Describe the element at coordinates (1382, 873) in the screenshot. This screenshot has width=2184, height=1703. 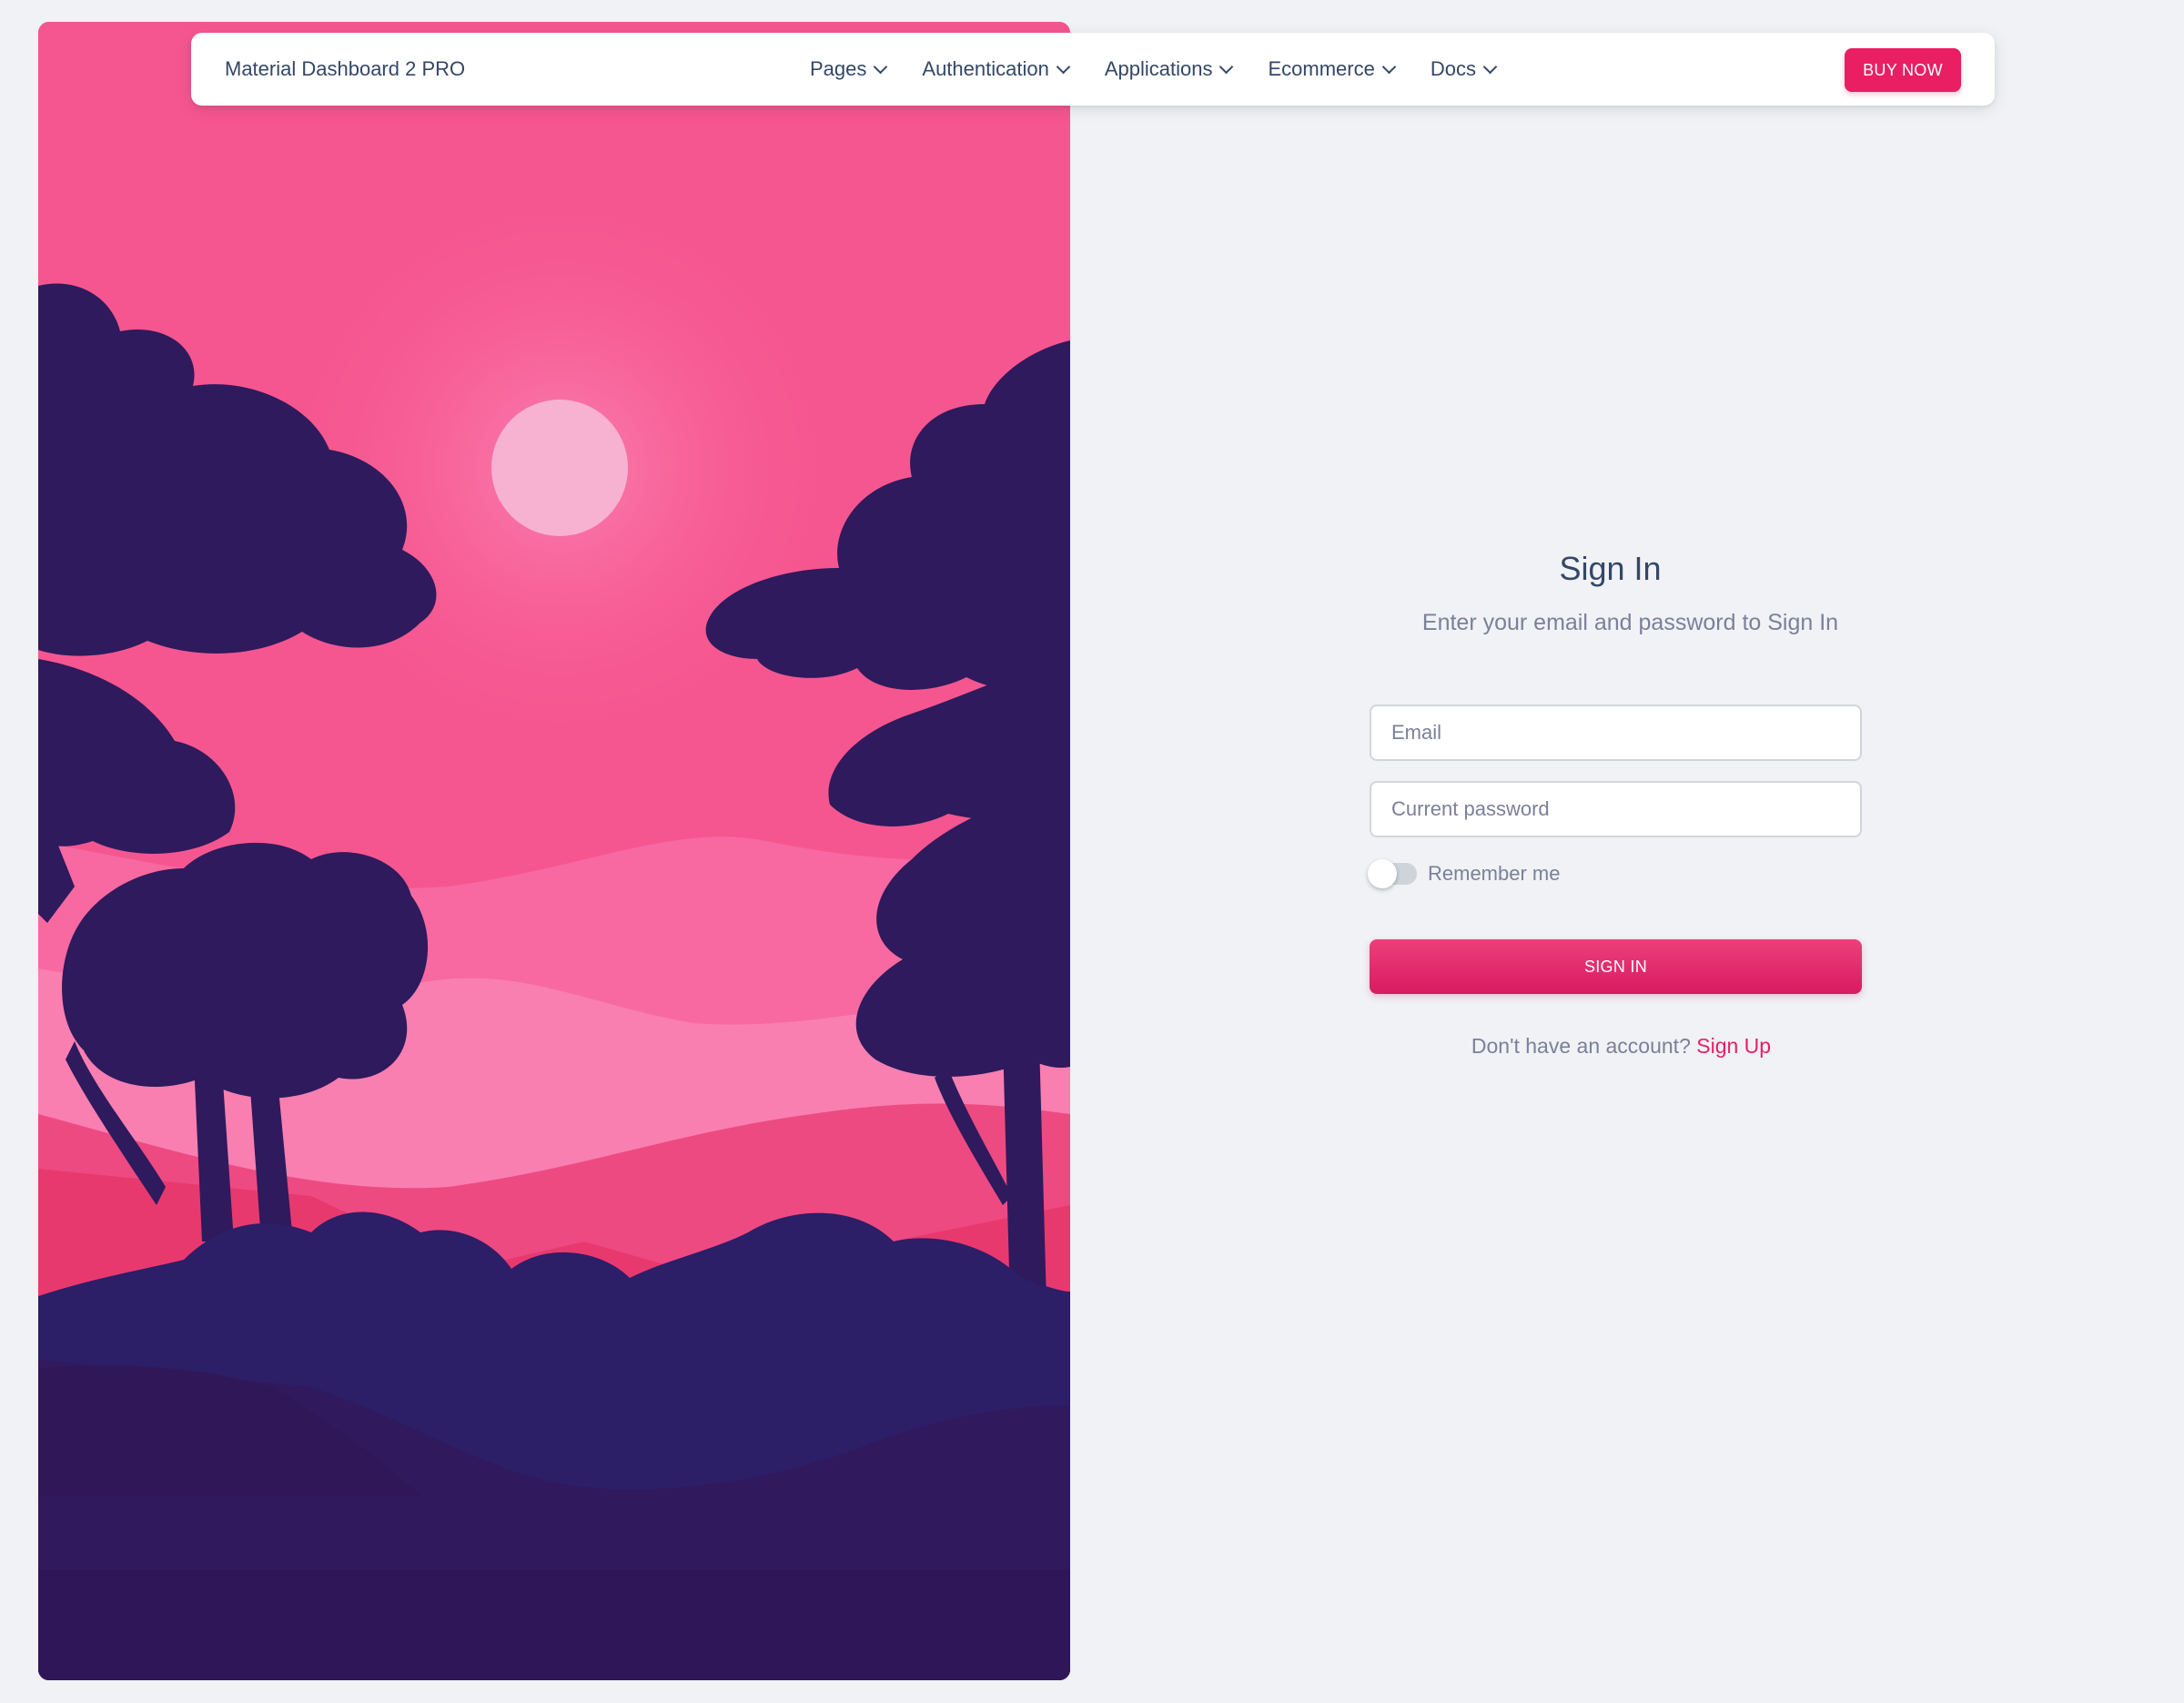
I see `toggle-knob` at that location.